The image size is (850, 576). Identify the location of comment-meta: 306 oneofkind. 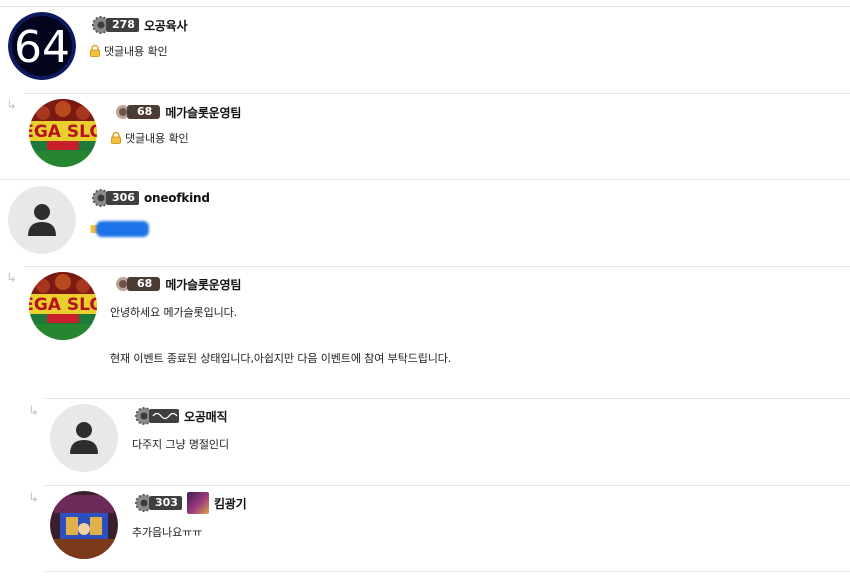
(150, 198).